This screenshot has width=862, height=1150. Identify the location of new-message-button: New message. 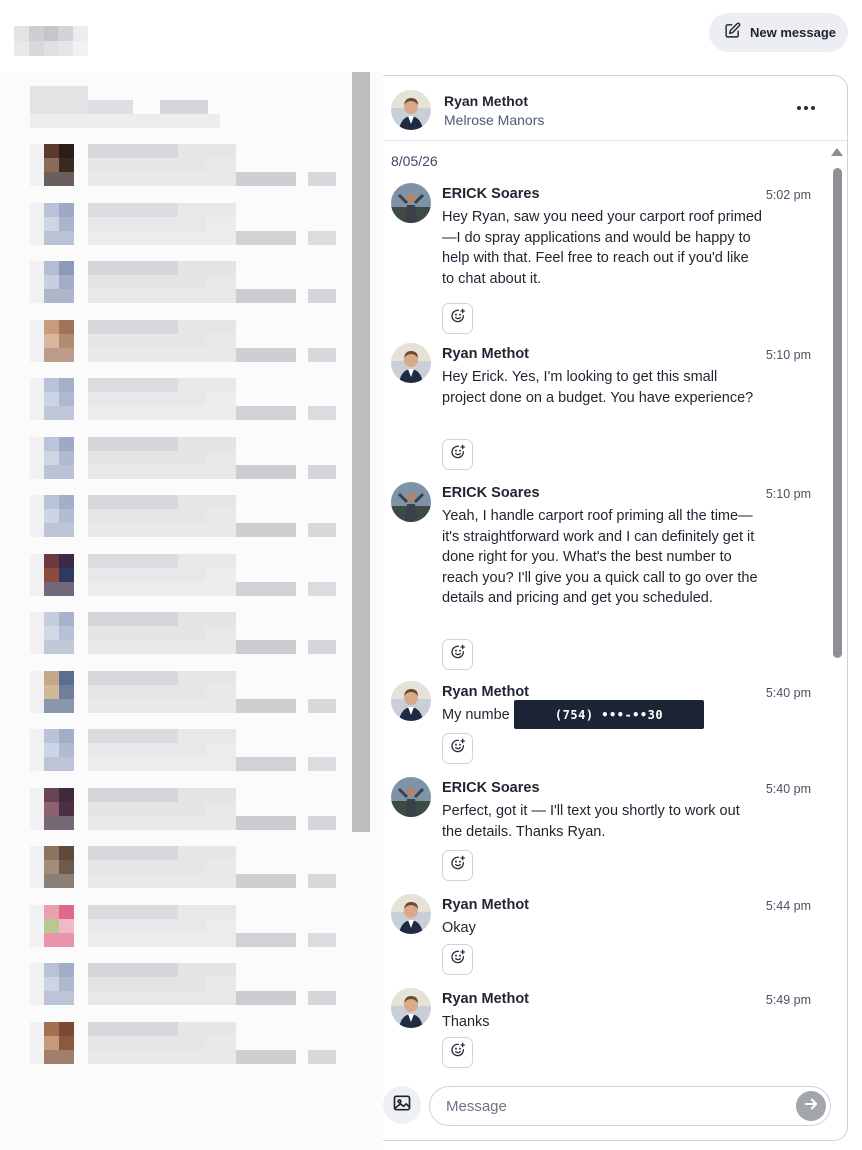
(778, 32).